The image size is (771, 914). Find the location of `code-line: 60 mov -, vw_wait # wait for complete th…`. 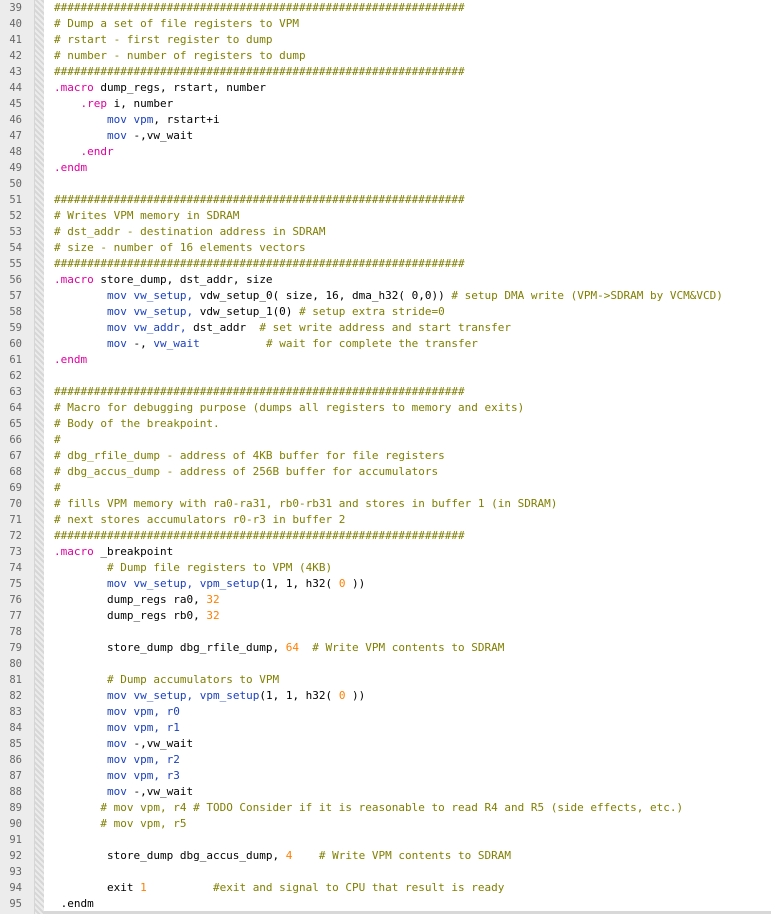

code-line: 60 mov -, vw_wait # wait for complete th… is located at coordinates (385, 344).